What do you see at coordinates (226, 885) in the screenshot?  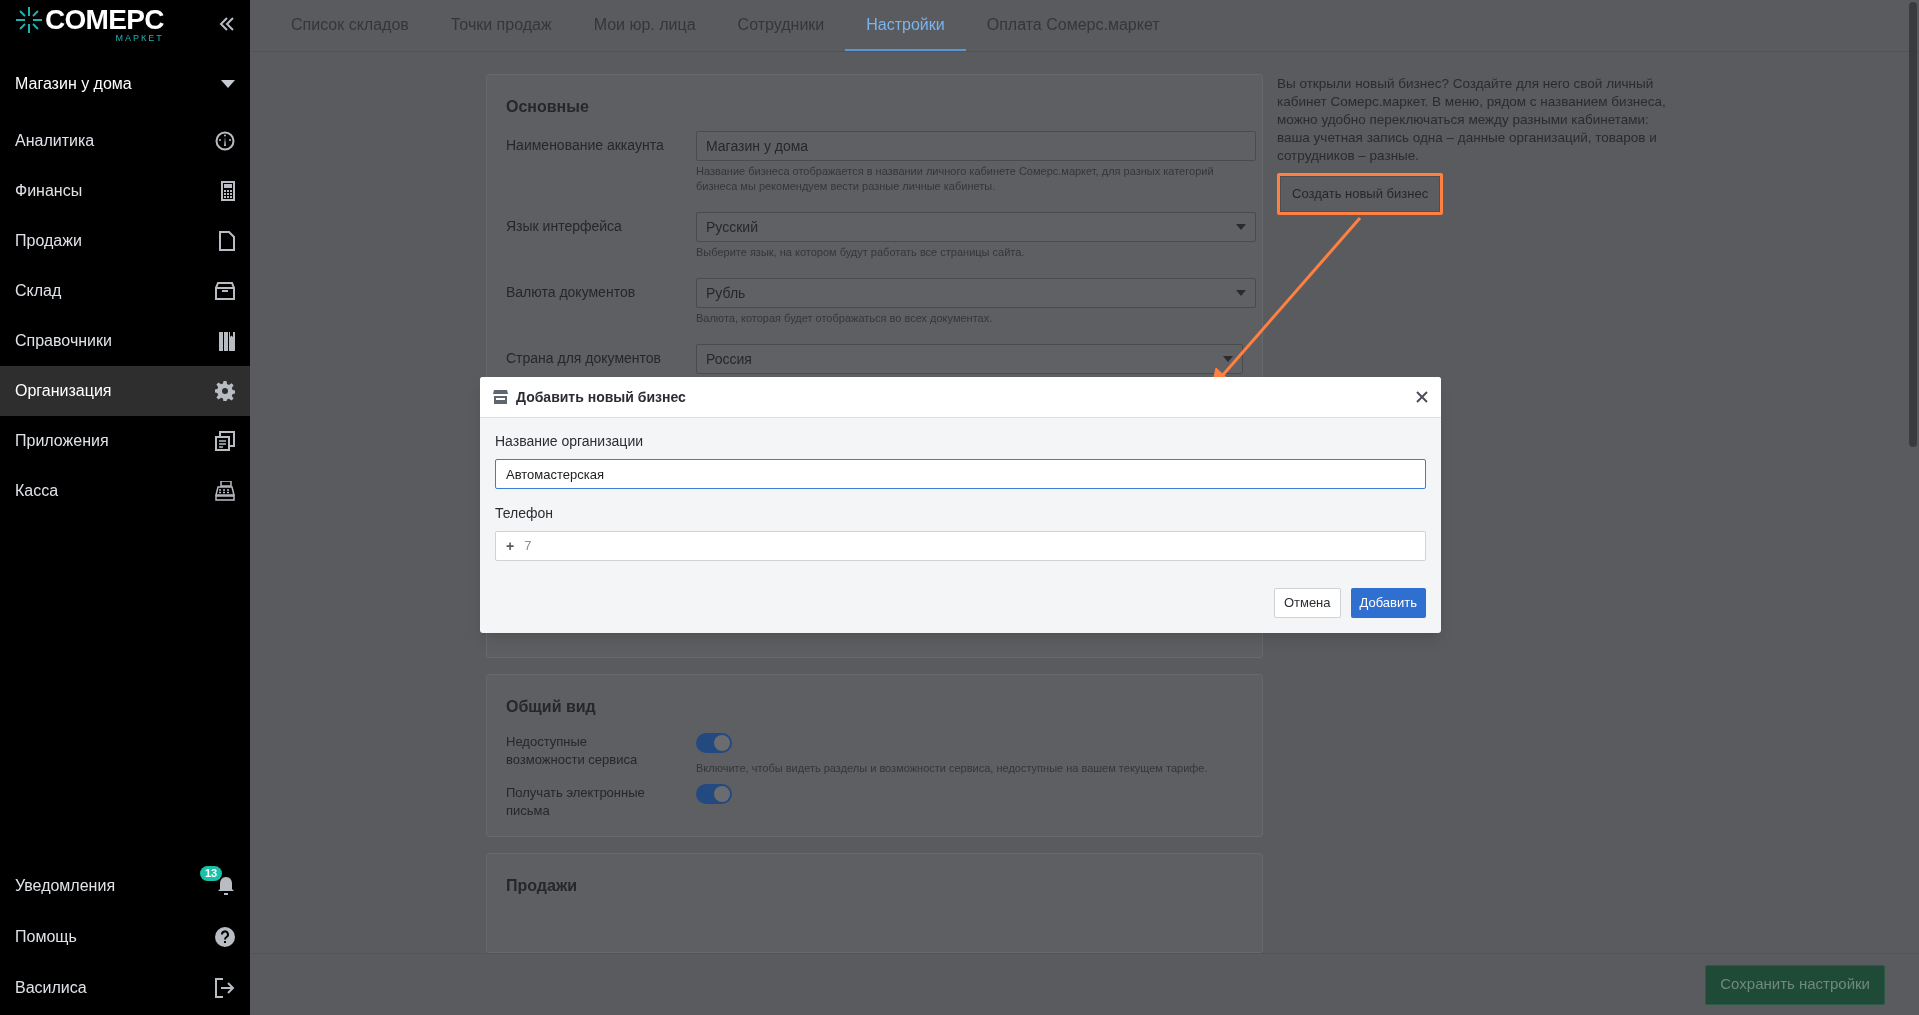 I see `bell-icon` at bounding box center [226, 885].